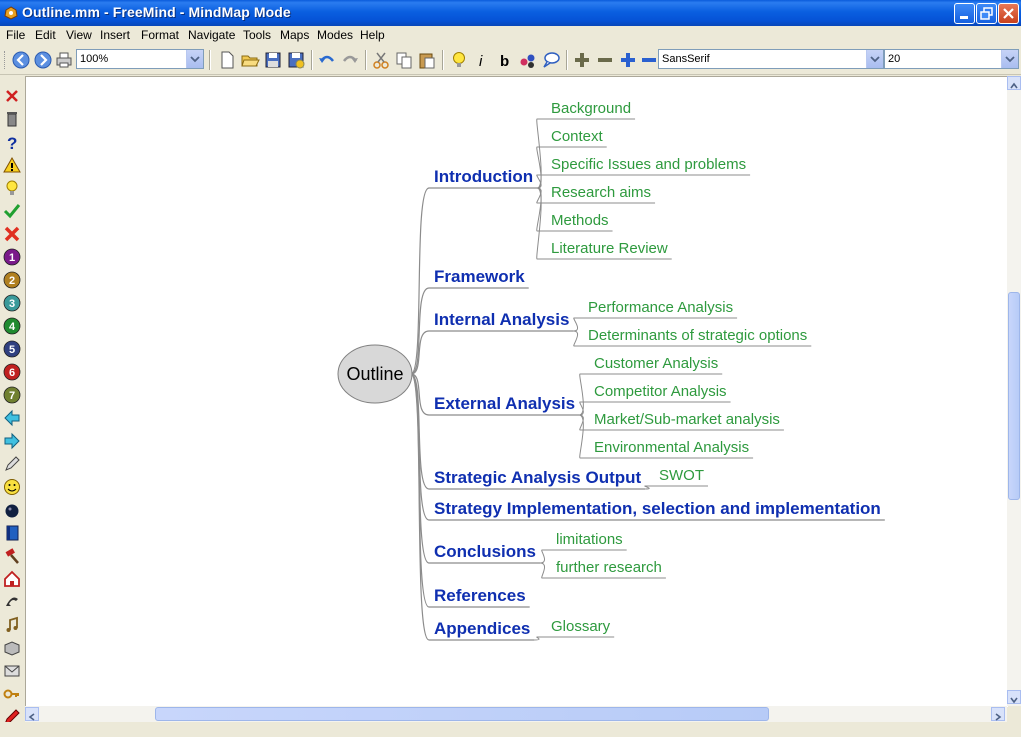 The image size is (1021, 737). Describe the element at coordinates (12, 165) in the screenshot. I see `warning-icon` at that location.